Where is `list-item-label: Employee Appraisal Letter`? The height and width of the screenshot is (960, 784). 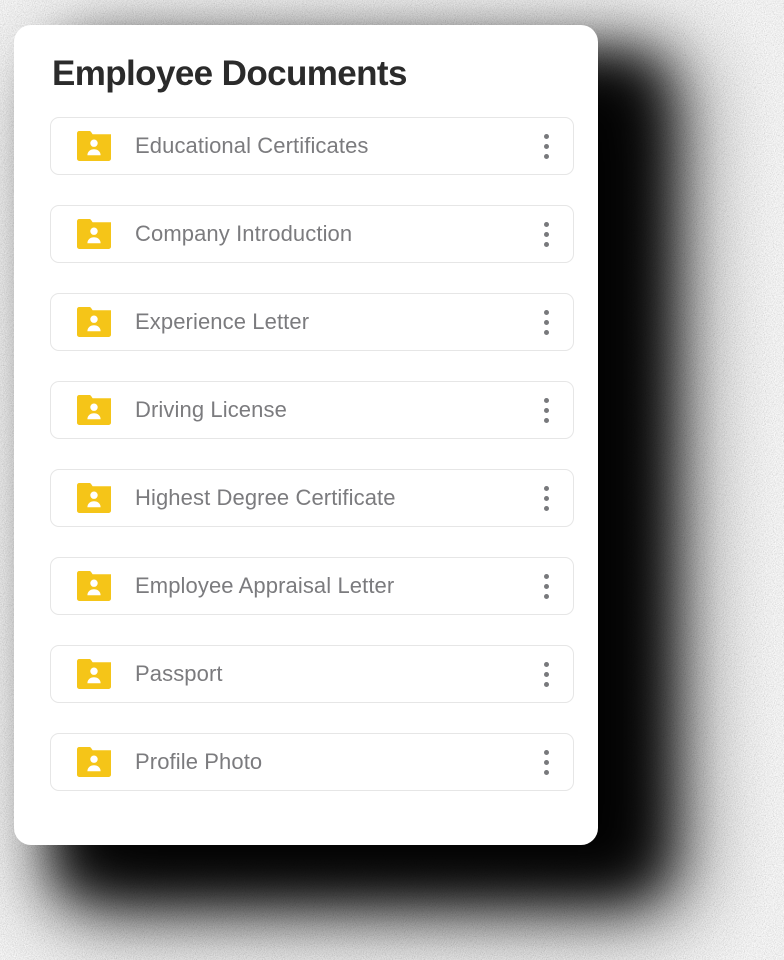
list-item-label: Employee Appraisal Letter is located at coordinates (265, 585).